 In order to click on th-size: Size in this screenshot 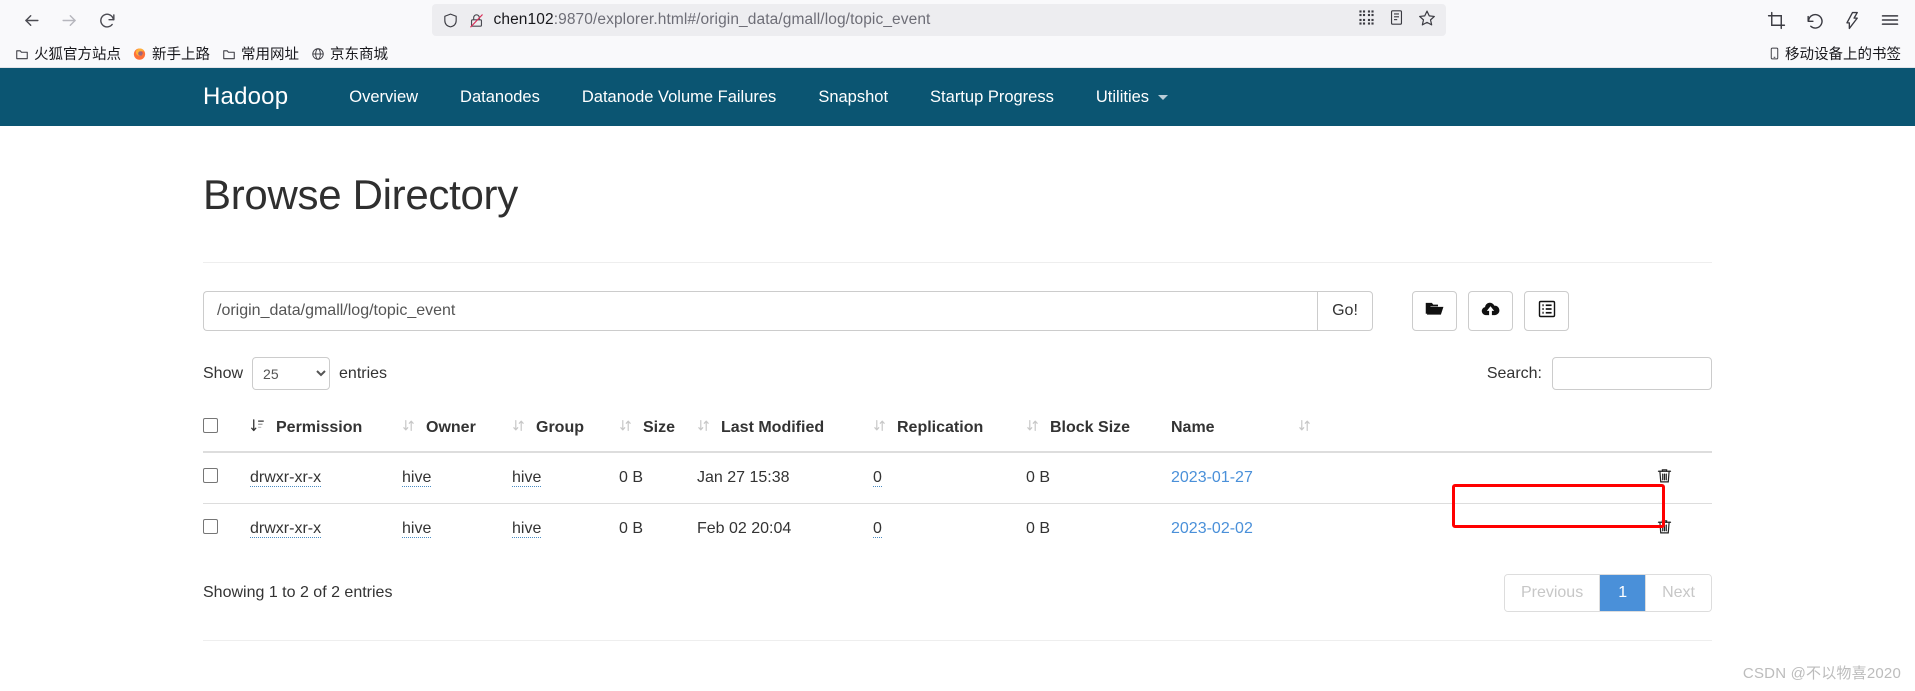, I will do `click(658, 430)`.